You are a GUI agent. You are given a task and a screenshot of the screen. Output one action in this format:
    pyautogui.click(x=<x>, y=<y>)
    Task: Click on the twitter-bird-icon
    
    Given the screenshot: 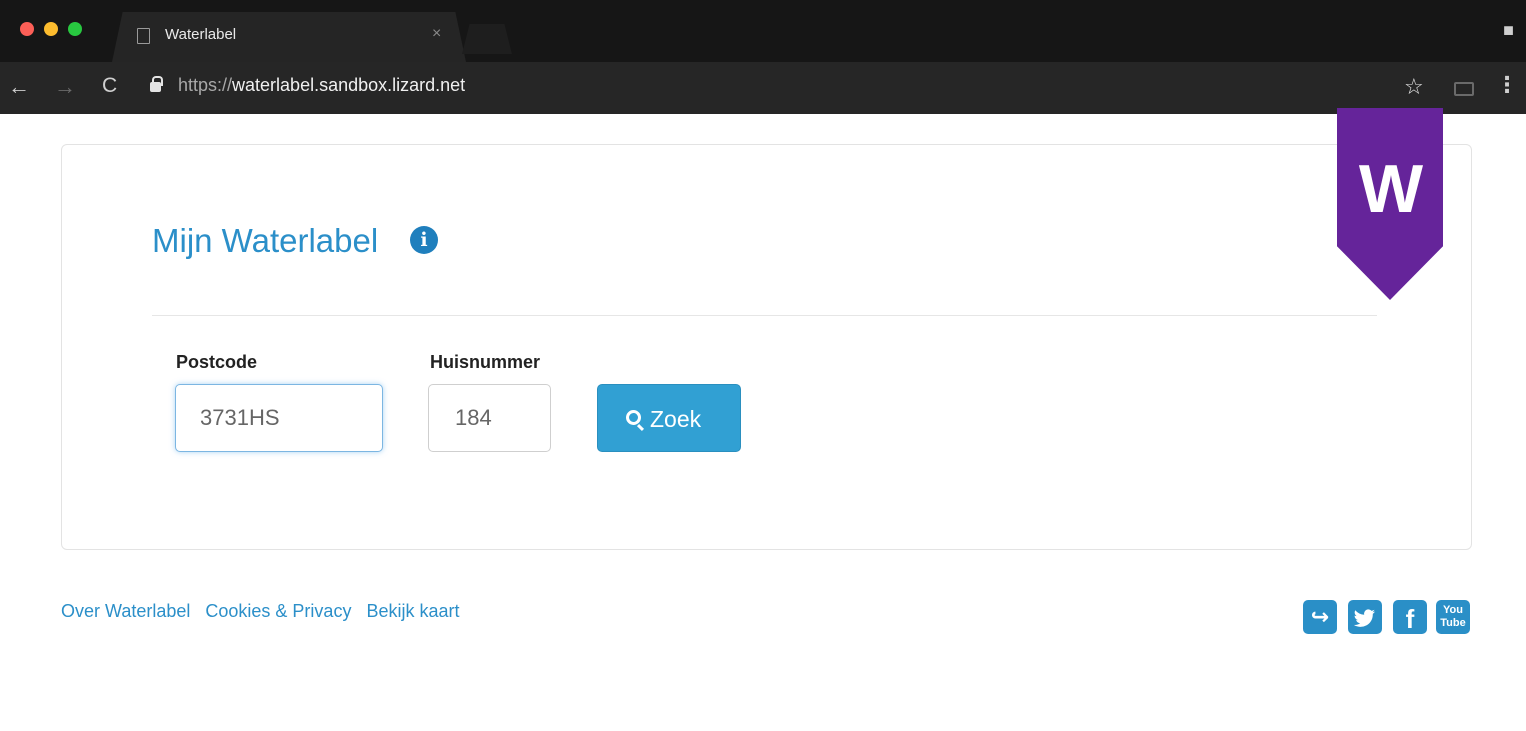 What is the action you would take?
    pyautogui.click(x=1364, y=618)
    